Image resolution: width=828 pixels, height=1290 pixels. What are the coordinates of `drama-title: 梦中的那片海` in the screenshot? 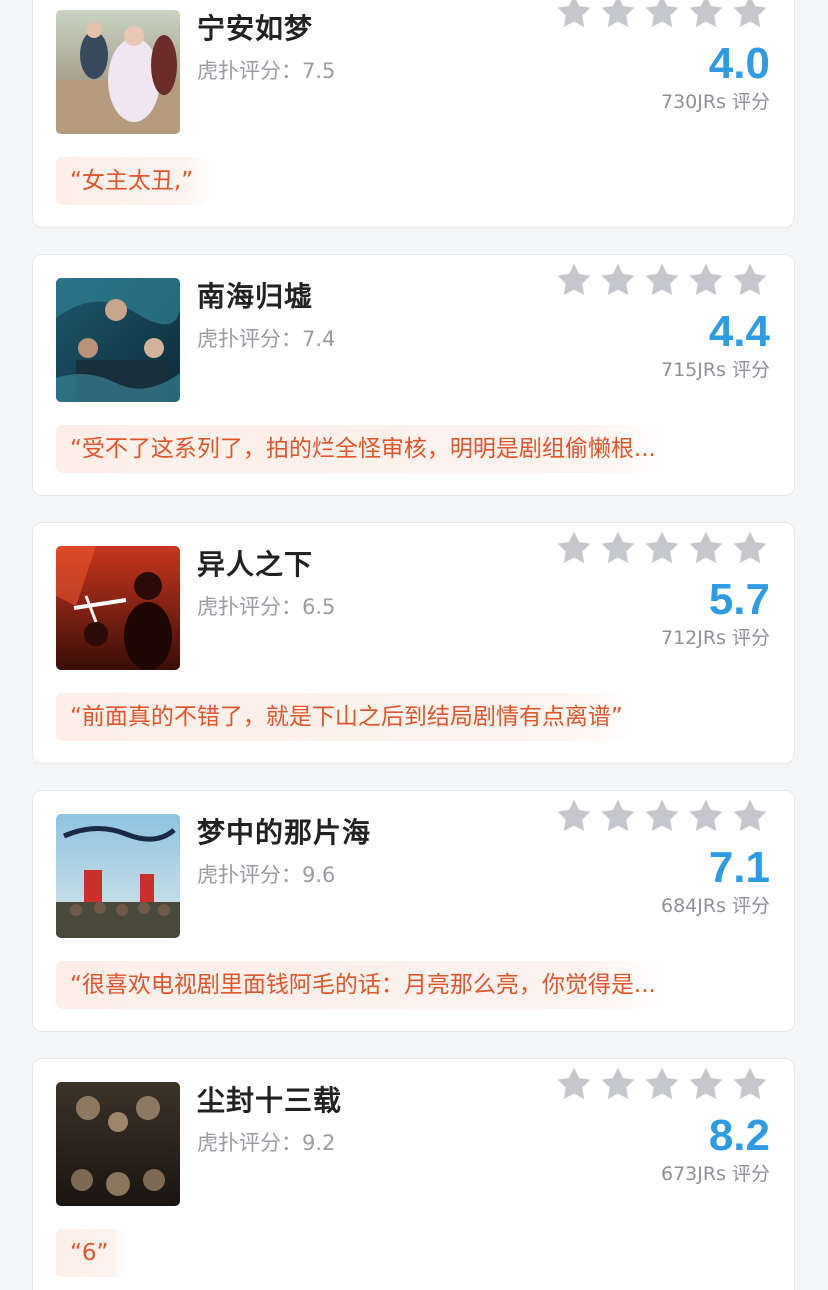 It's located at (284, 831).